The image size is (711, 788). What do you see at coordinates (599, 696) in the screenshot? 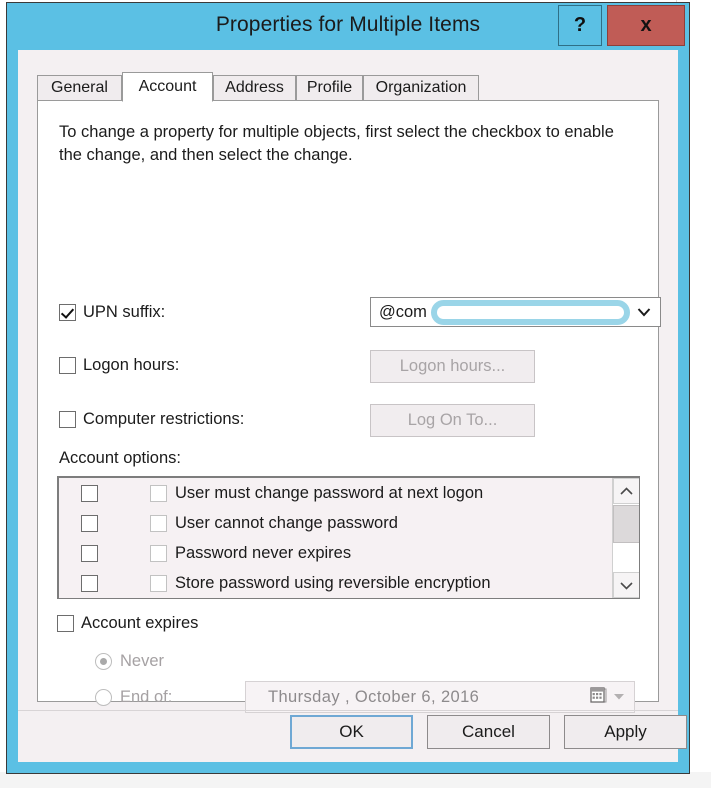
I see `calendar-icon` at bounding box center [599, 696].